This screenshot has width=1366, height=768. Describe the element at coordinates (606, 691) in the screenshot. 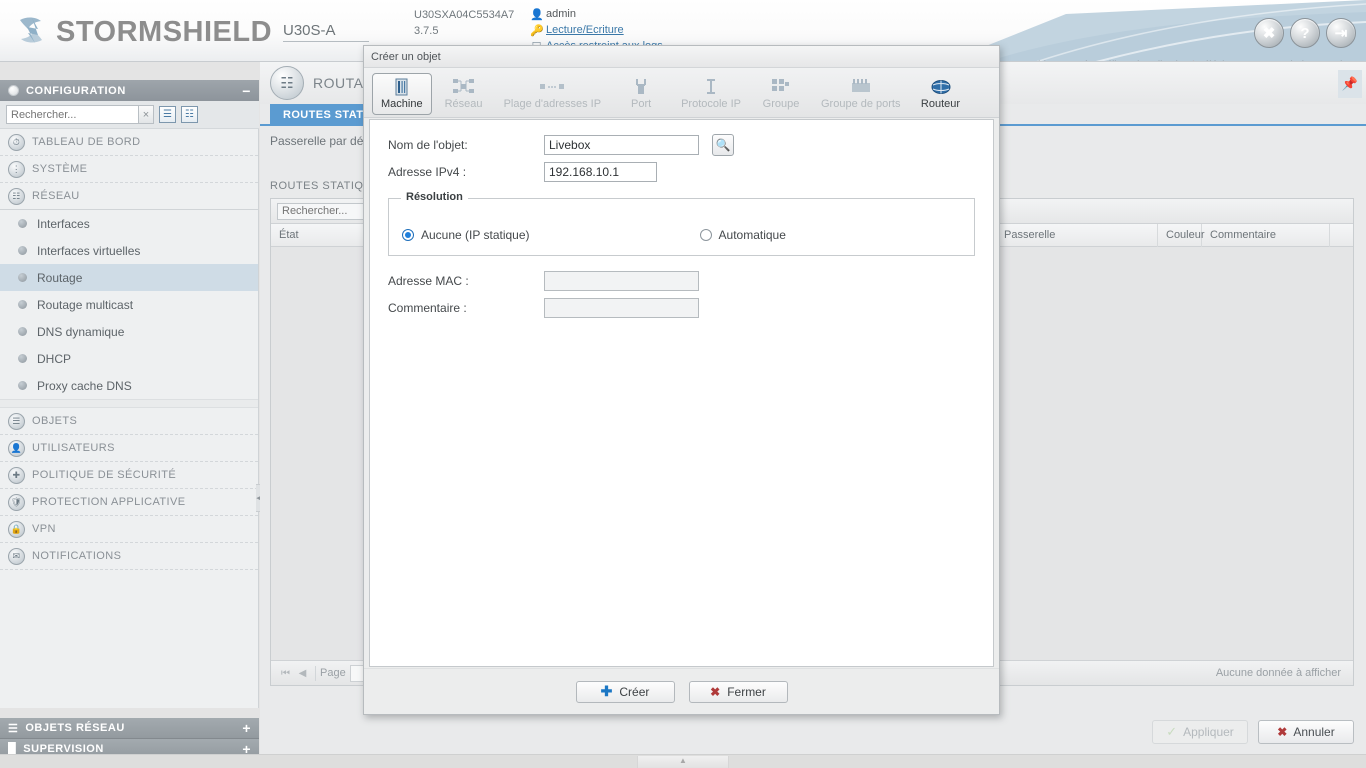

I see `plus-icon: ✚` at that location.